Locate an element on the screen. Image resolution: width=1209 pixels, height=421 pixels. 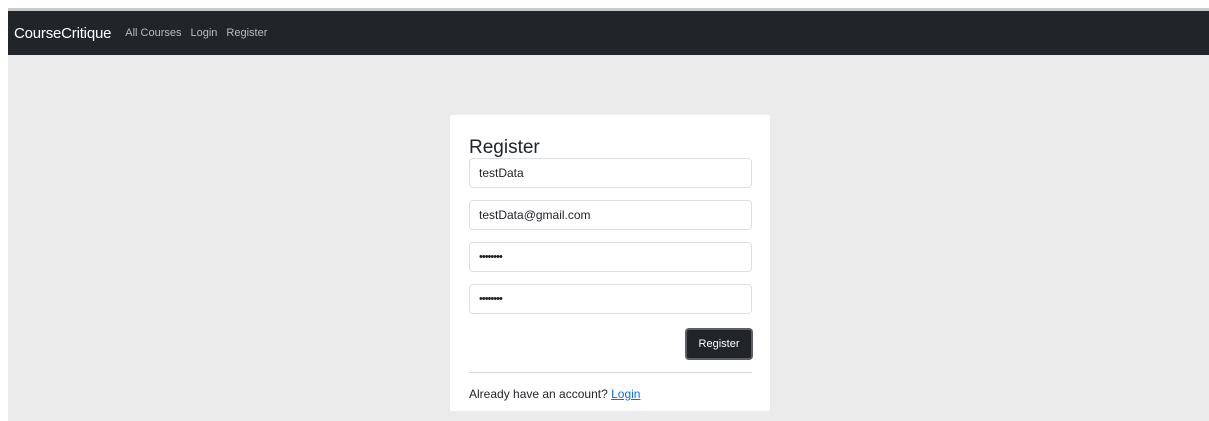
register-title: Register is located at coordinates (504, 147).